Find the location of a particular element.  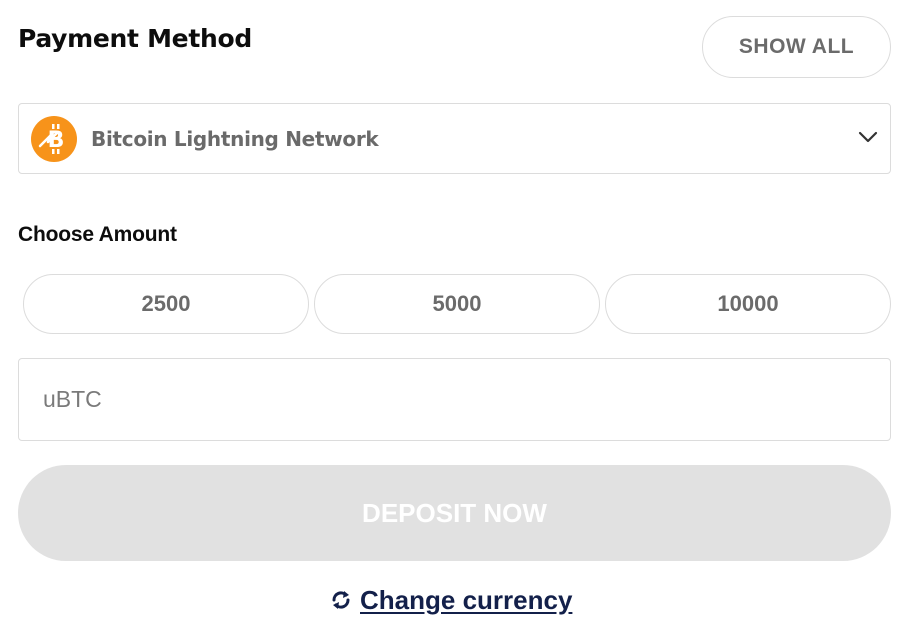

payment-method-title: Payment Method is located at coordinates (135, 38).